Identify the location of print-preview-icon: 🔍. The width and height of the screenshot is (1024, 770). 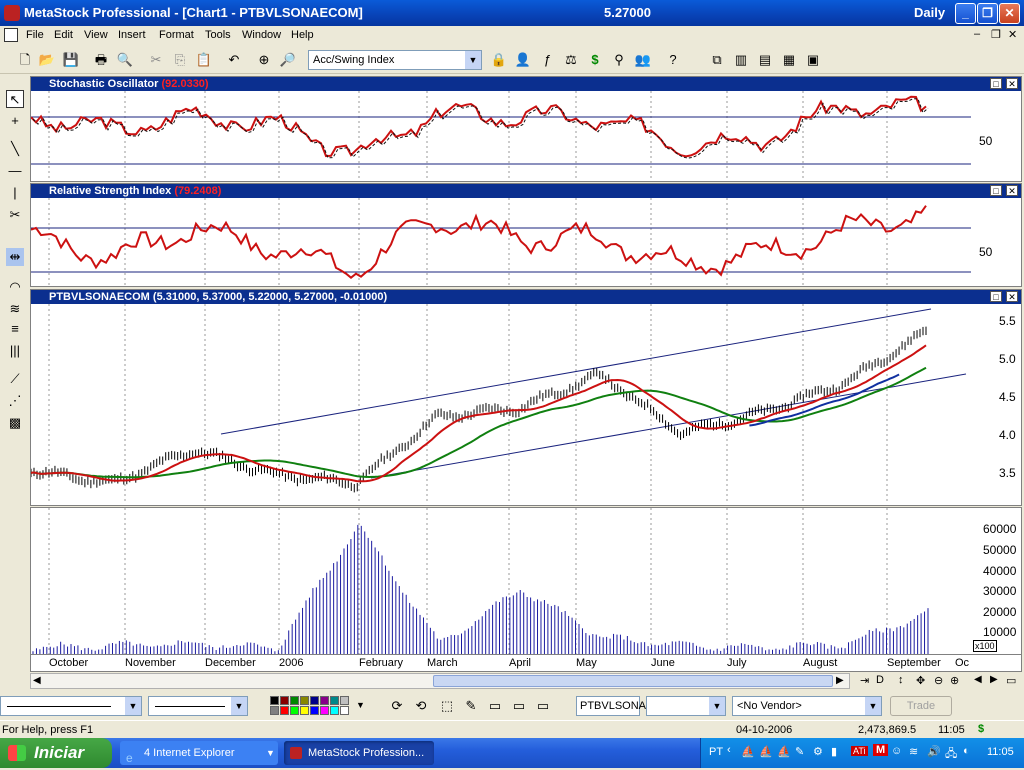
(125, 60).